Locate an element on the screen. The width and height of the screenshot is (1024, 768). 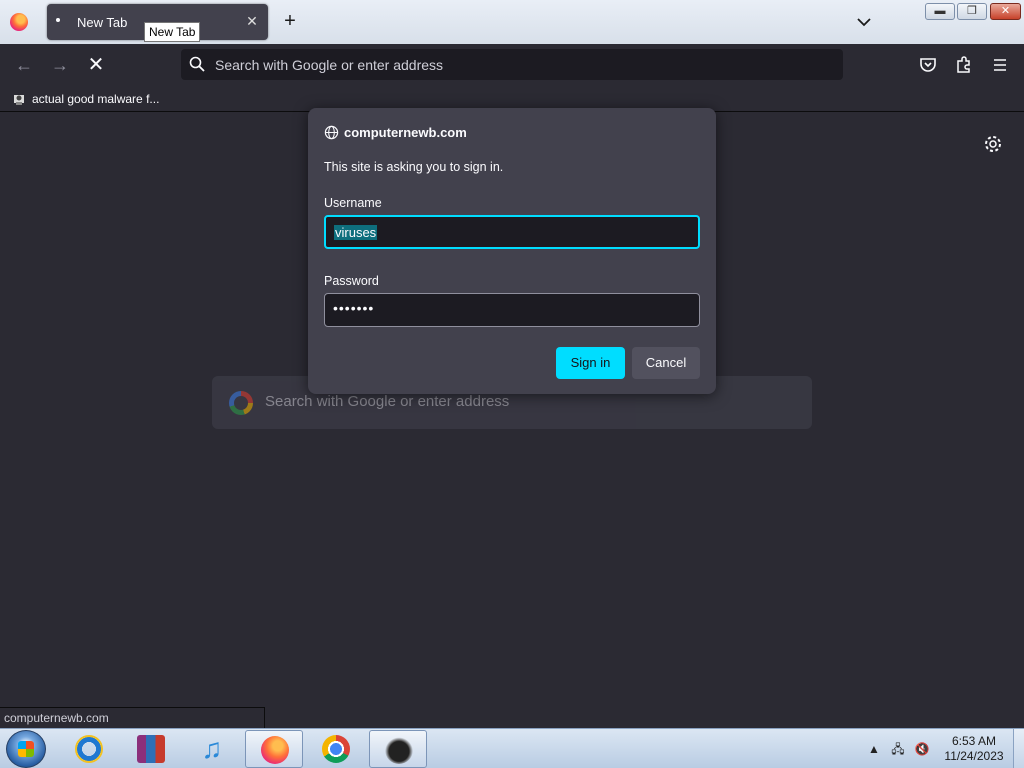
restore-icon: ❐ is located at coordinates (972, 11).